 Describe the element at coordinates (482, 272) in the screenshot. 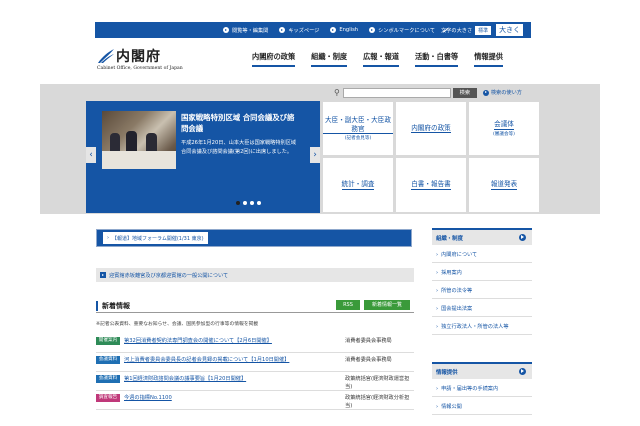

I see `sidebar-item: › 採用案内` at that location.